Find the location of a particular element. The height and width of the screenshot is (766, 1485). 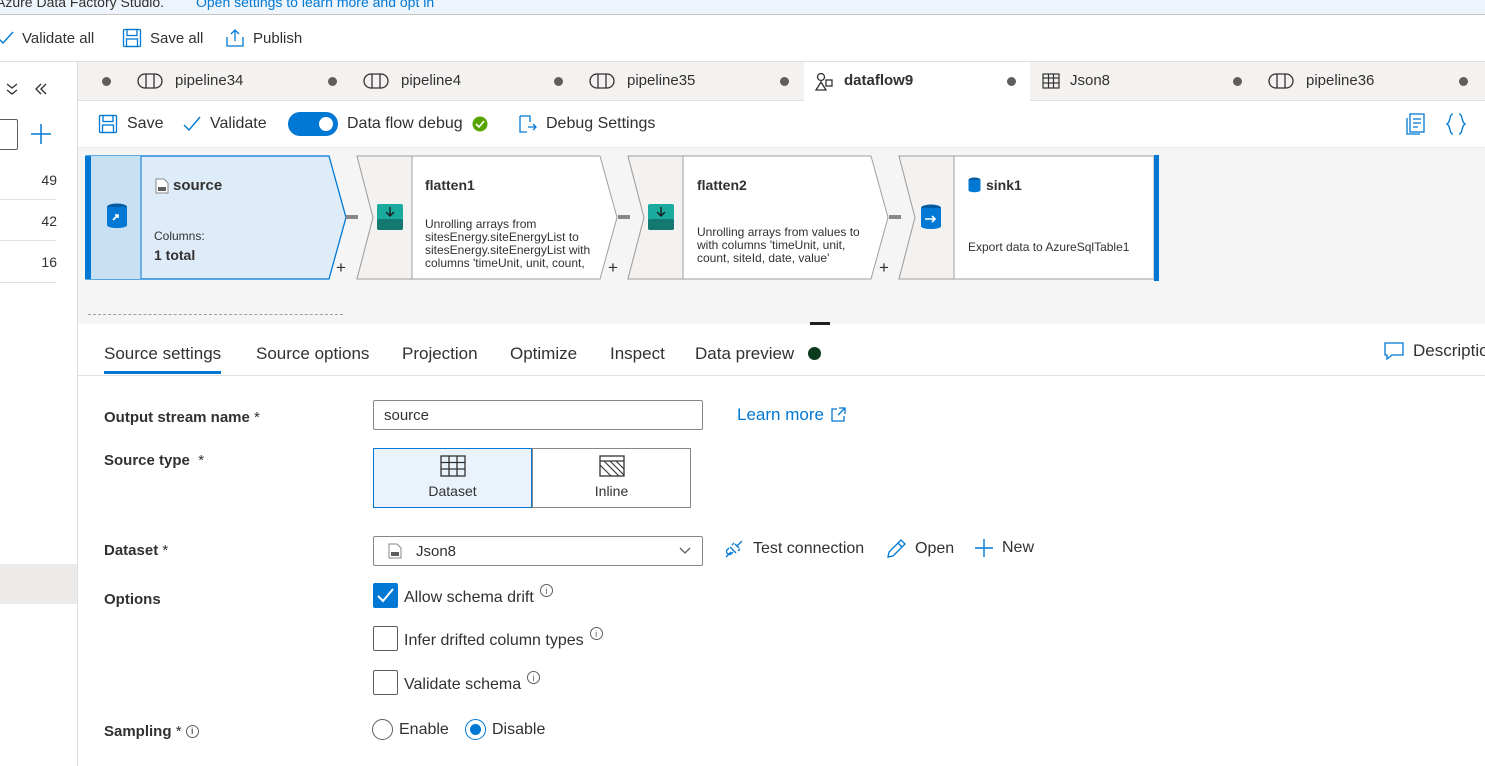

open-dataset-button: Open is located at coordinates (919, 549).